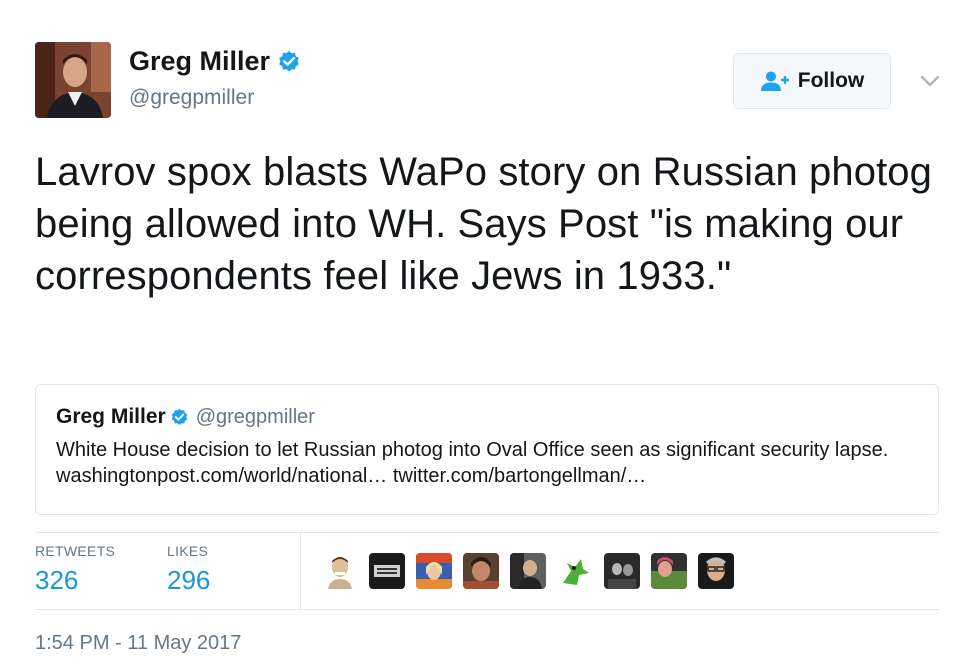  I want to click on follow-button-label: Follow, so click(831, 80).